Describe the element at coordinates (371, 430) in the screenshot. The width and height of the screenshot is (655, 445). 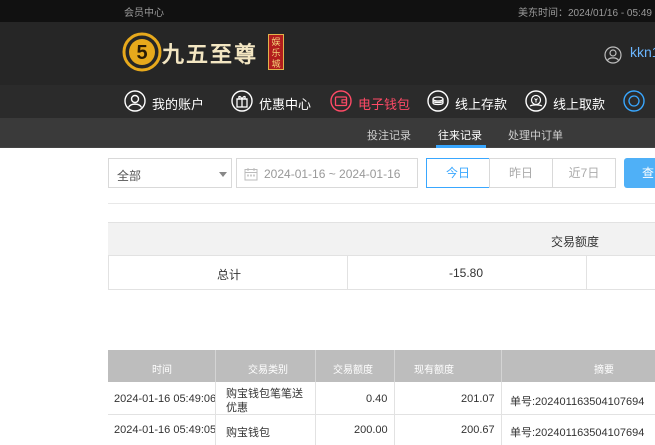
I see `cell-amount: 200.00` at that location.